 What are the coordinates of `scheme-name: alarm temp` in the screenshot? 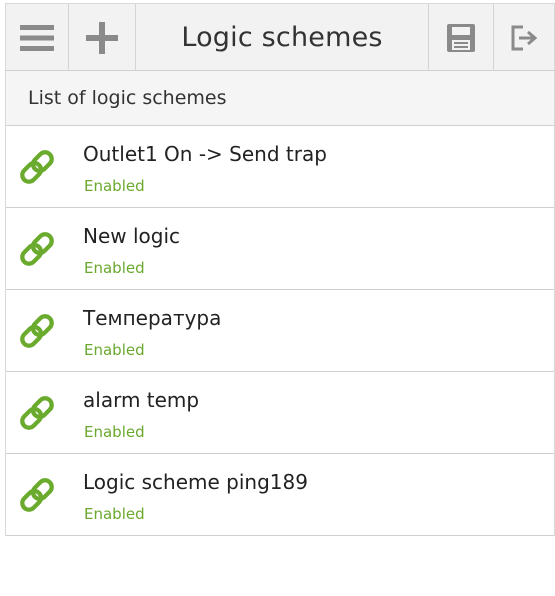 It's located at (141, 400).